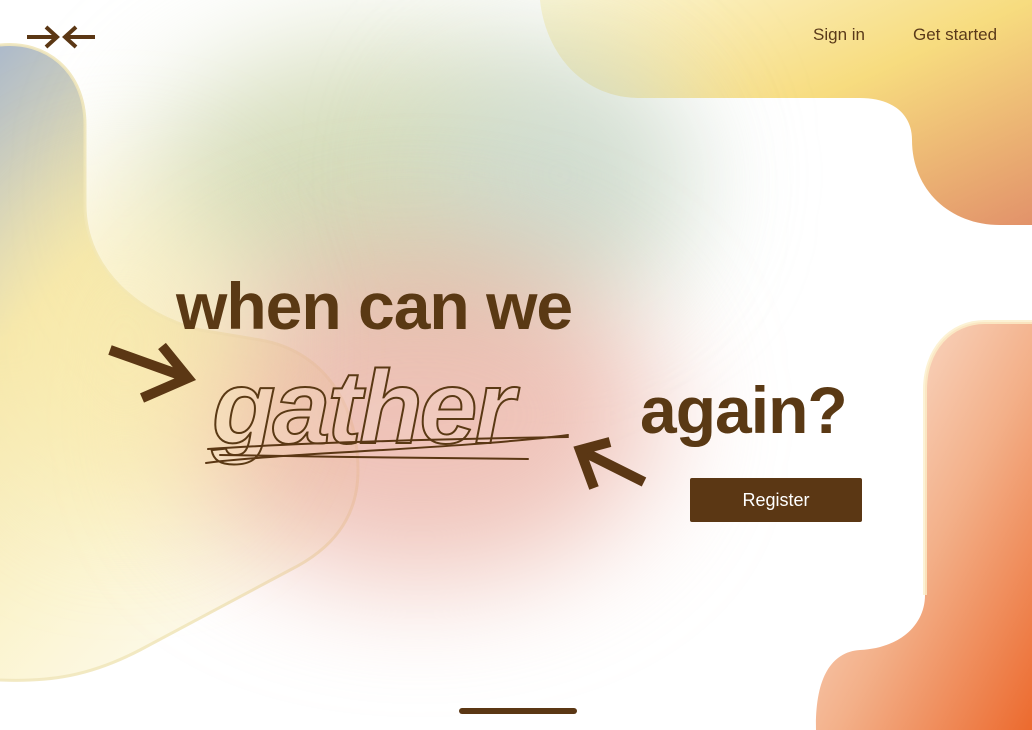 The width and height of the screenshot is (1032, 730). I want to click on register-button: Register, so click(776, 500).